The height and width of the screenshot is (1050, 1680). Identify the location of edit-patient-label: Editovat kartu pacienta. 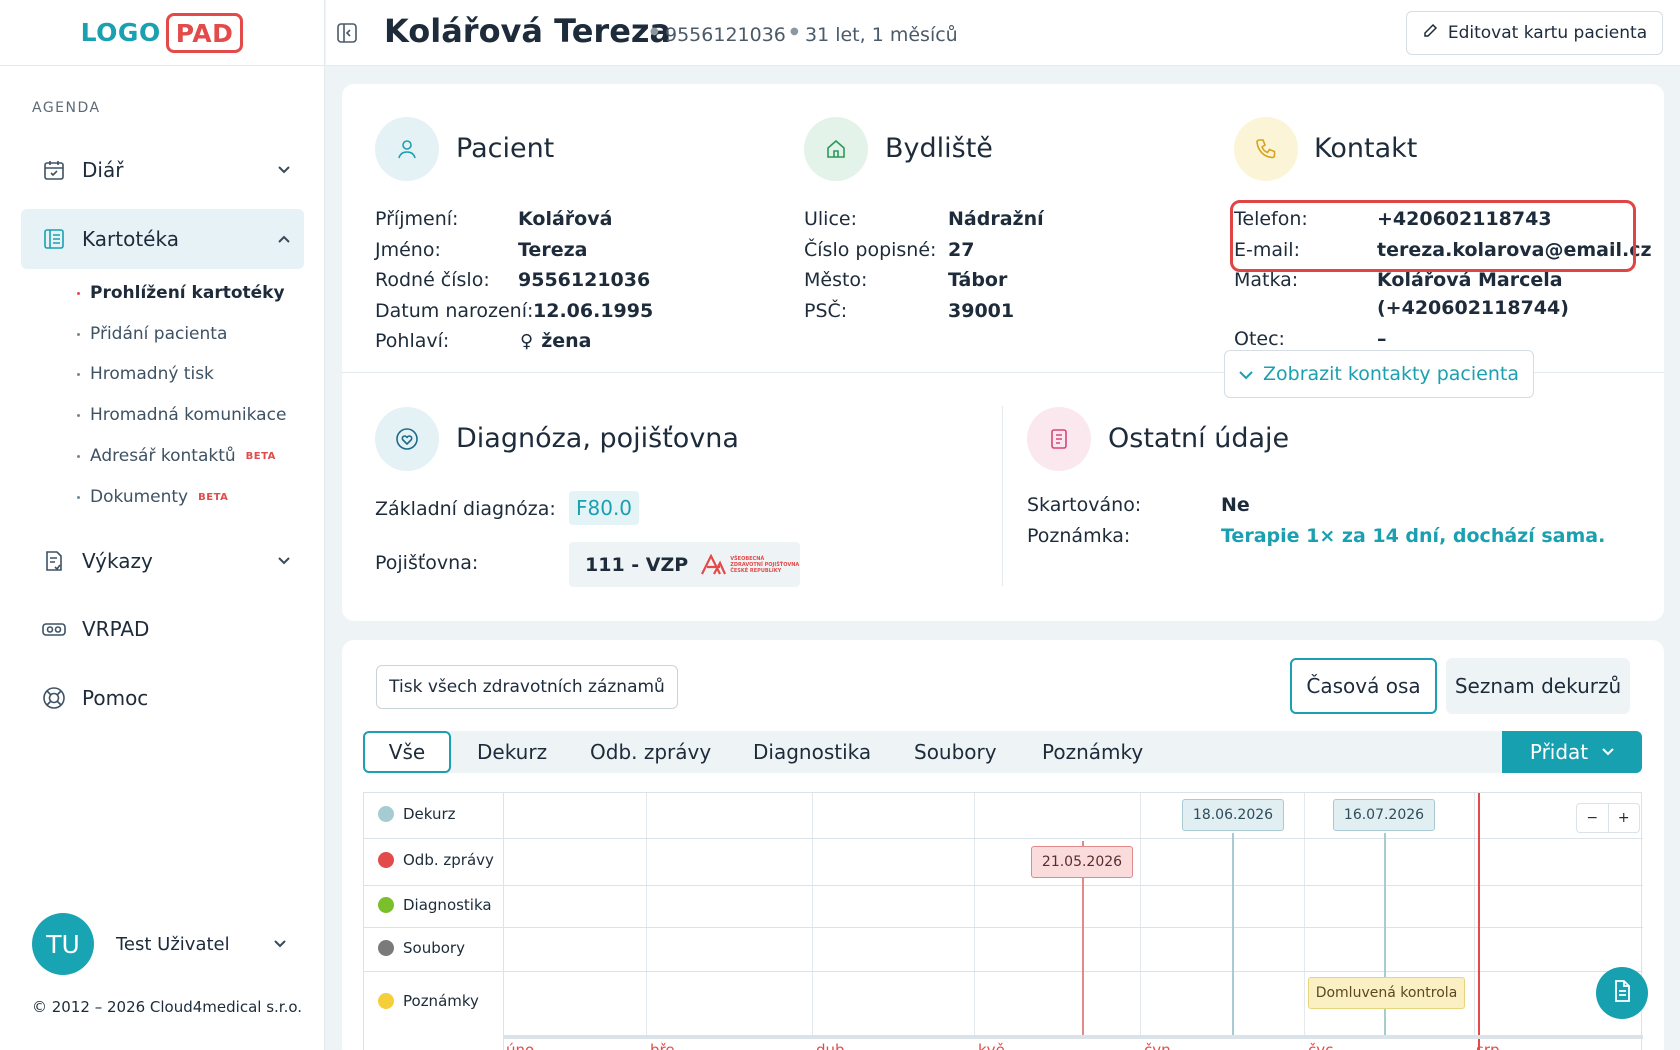
(1547, 33).